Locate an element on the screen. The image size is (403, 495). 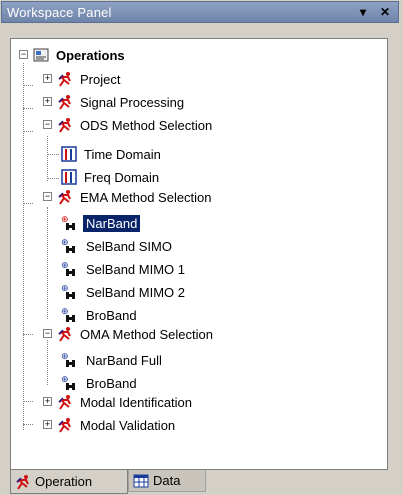
tree-node-signal-processing: Signal Processing is located at coordinates (122, 102).